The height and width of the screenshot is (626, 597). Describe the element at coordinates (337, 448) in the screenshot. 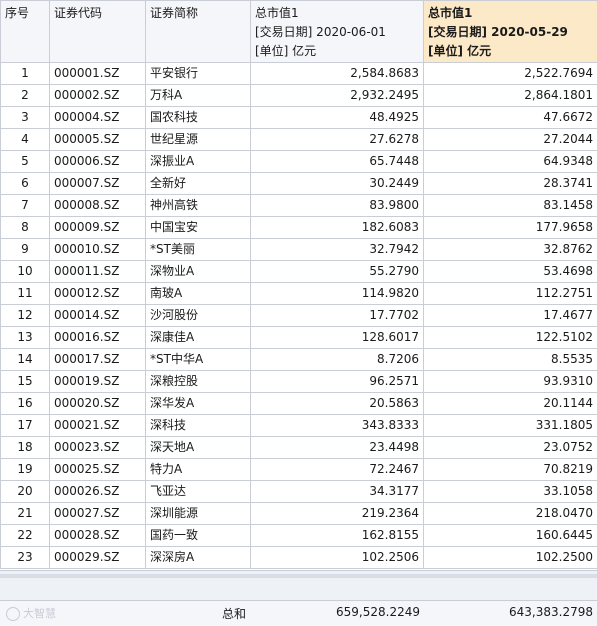

I see `row-market-cap-0601: 23.4498` at that location.